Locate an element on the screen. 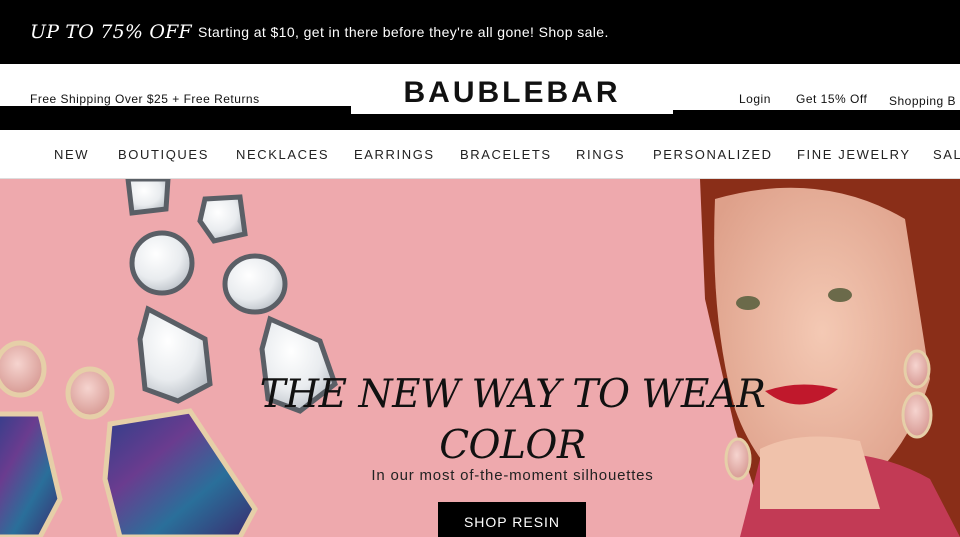 The height and width of the screenshot is (537, 960). resin-earring is located at coordinates (129, 438).